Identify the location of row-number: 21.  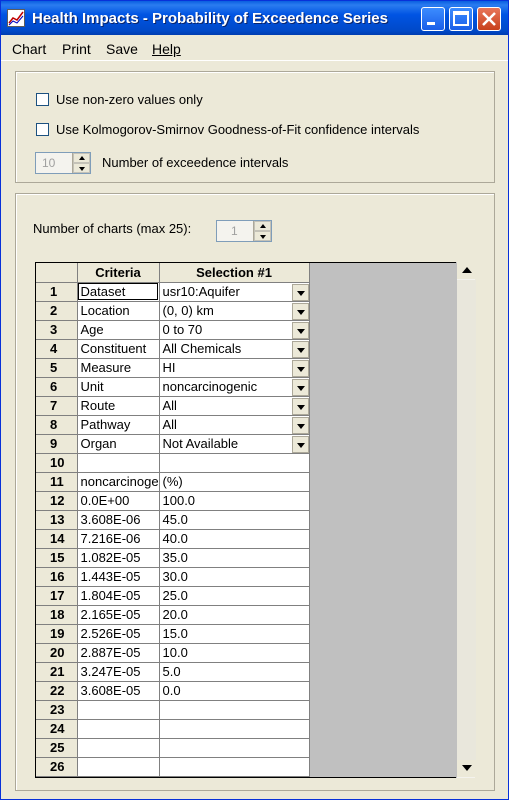
(57, 672).